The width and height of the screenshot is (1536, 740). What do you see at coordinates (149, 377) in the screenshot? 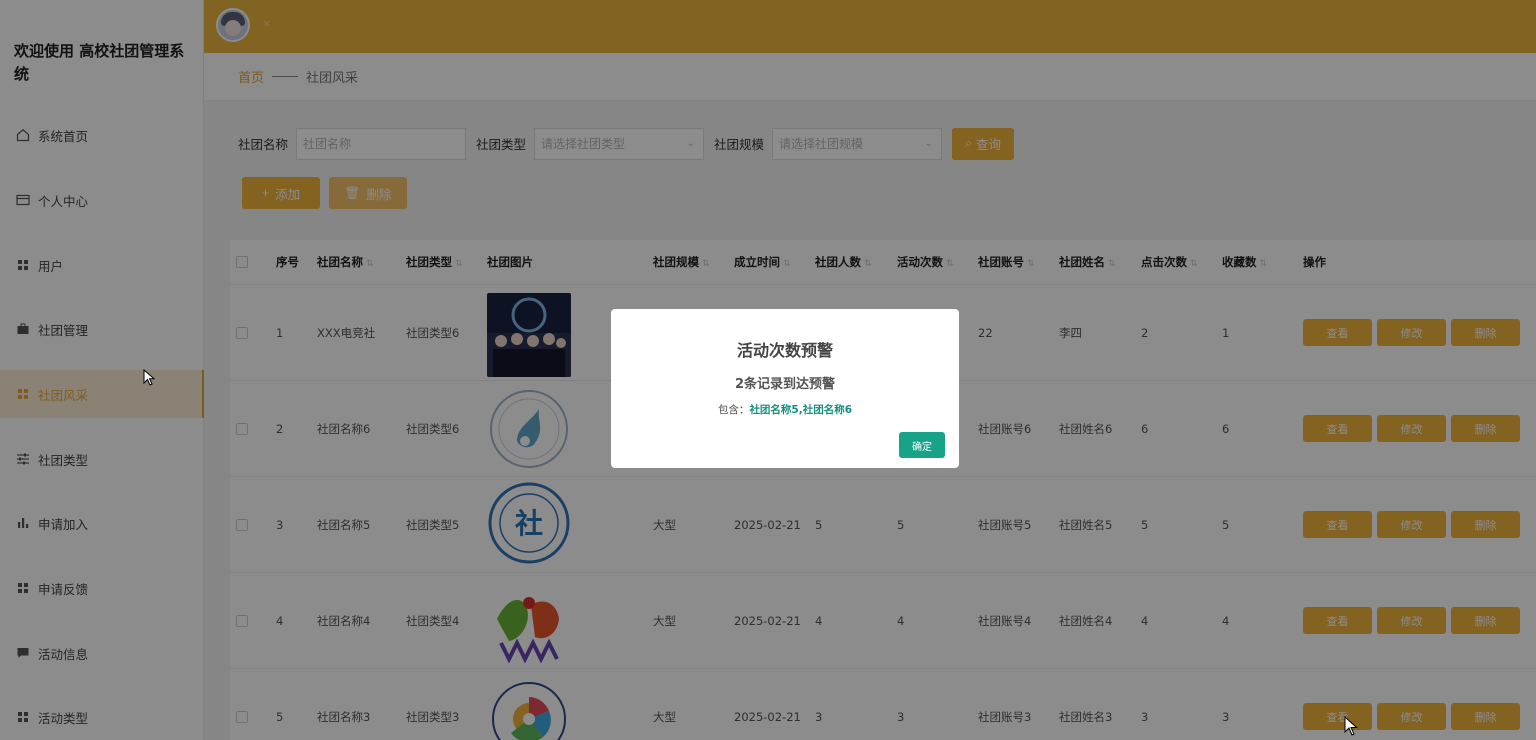
I see `mouse-cursor-icon` at bounding box center [149, 377].